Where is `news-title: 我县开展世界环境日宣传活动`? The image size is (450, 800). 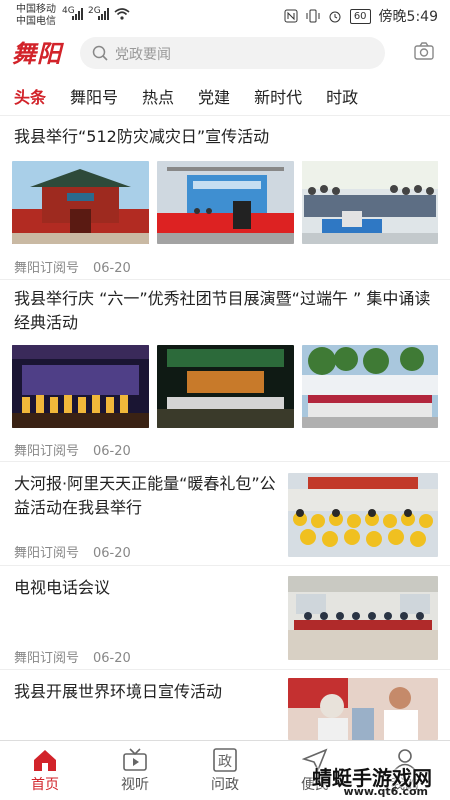 news-title: 我县开展世界环境日宣传活动 is located at coordinates (118, 691).